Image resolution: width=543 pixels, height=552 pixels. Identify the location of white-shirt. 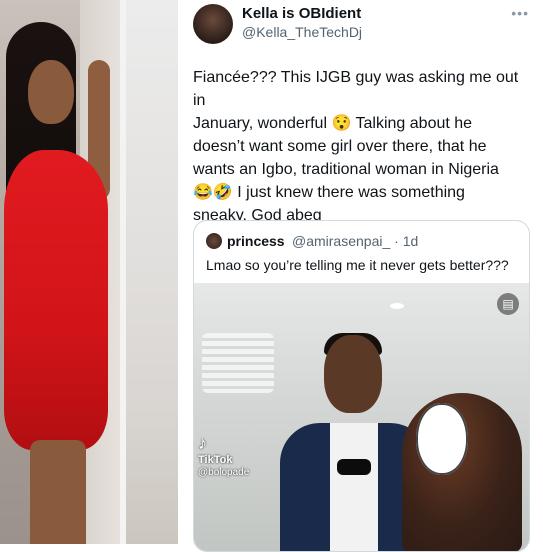
(354, 487).